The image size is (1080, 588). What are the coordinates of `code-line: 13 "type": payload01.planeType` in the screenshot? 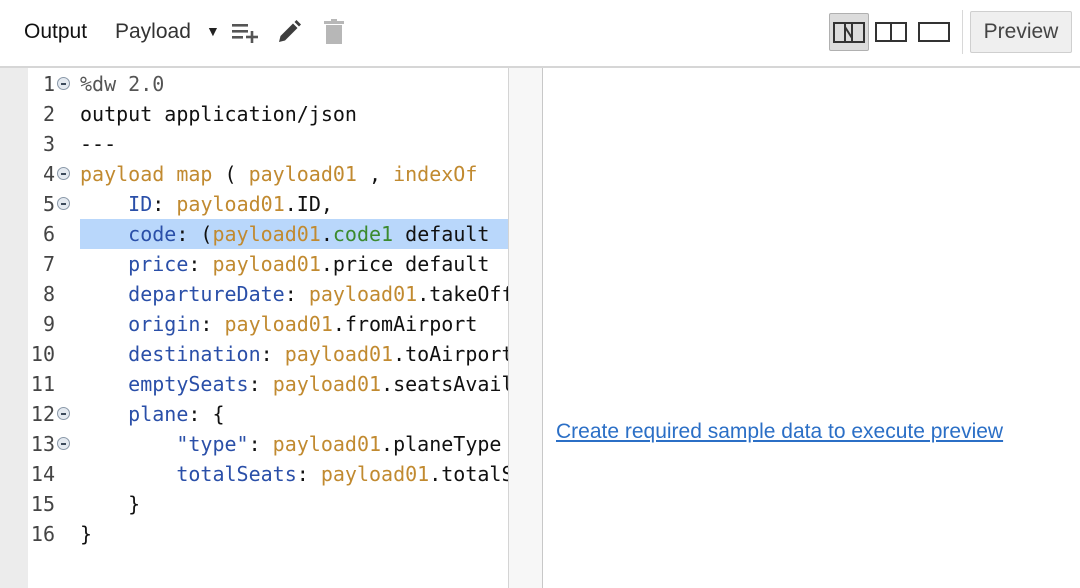 It's located at (268, 444).